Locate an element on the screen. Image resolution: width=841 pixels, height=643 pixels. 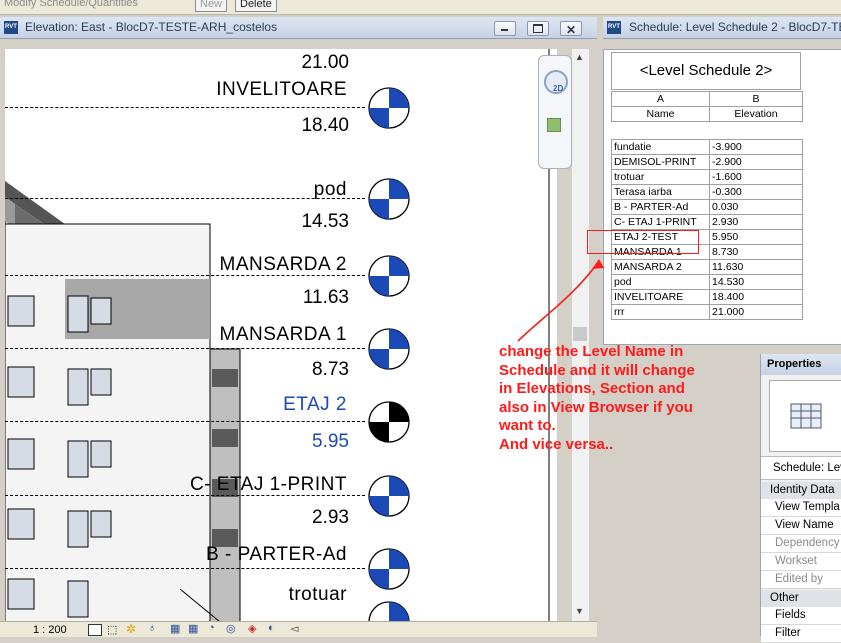
instance-type-label: Schedule: Lev is located at coordinates (801, 468).